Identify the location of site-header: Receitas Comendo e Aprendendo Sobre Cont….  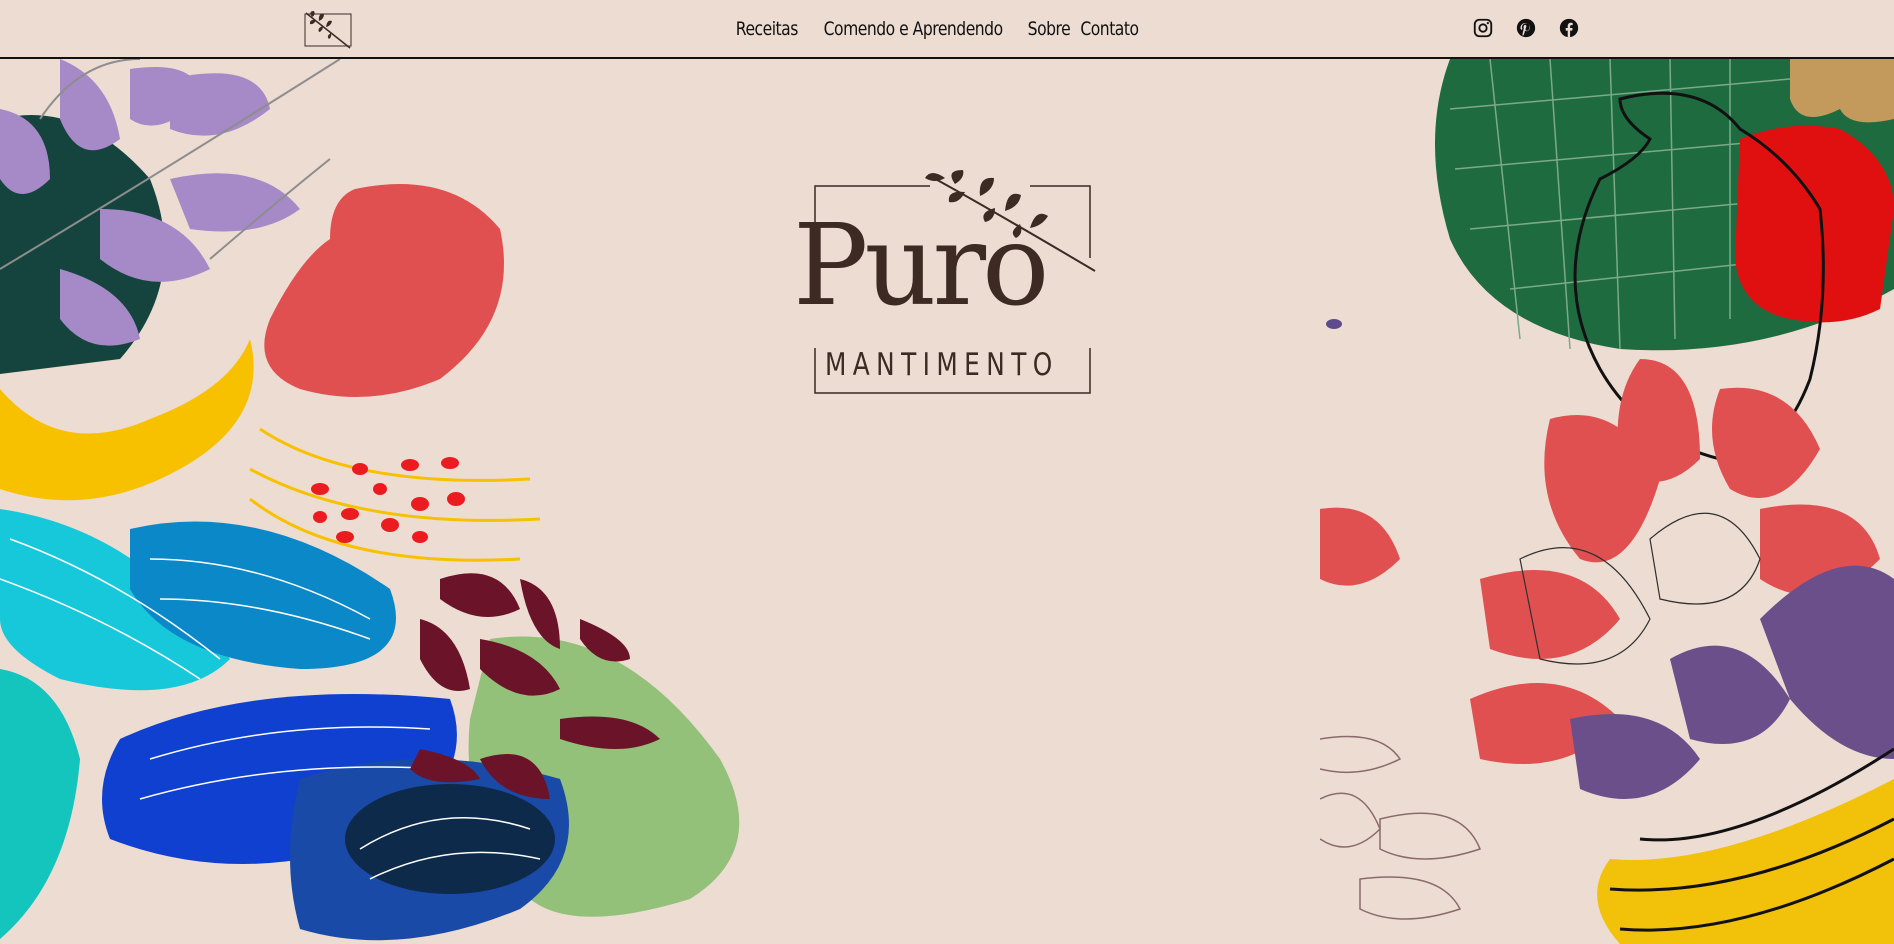
(947, 29).